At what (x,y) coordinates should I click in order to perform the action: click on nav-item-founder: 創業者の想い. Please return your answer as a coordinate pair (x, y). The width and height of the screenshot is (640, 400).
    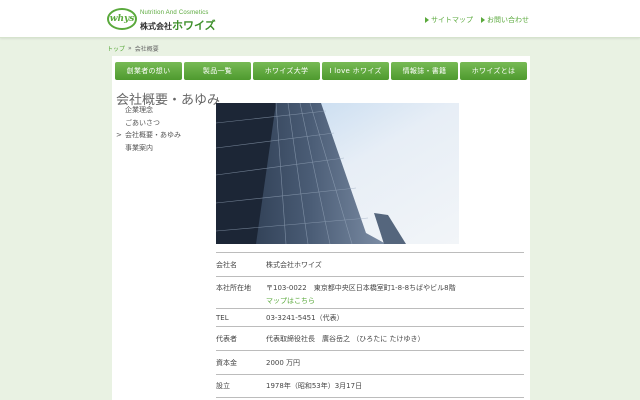
    Looking at the image, I should click on (148, 71).